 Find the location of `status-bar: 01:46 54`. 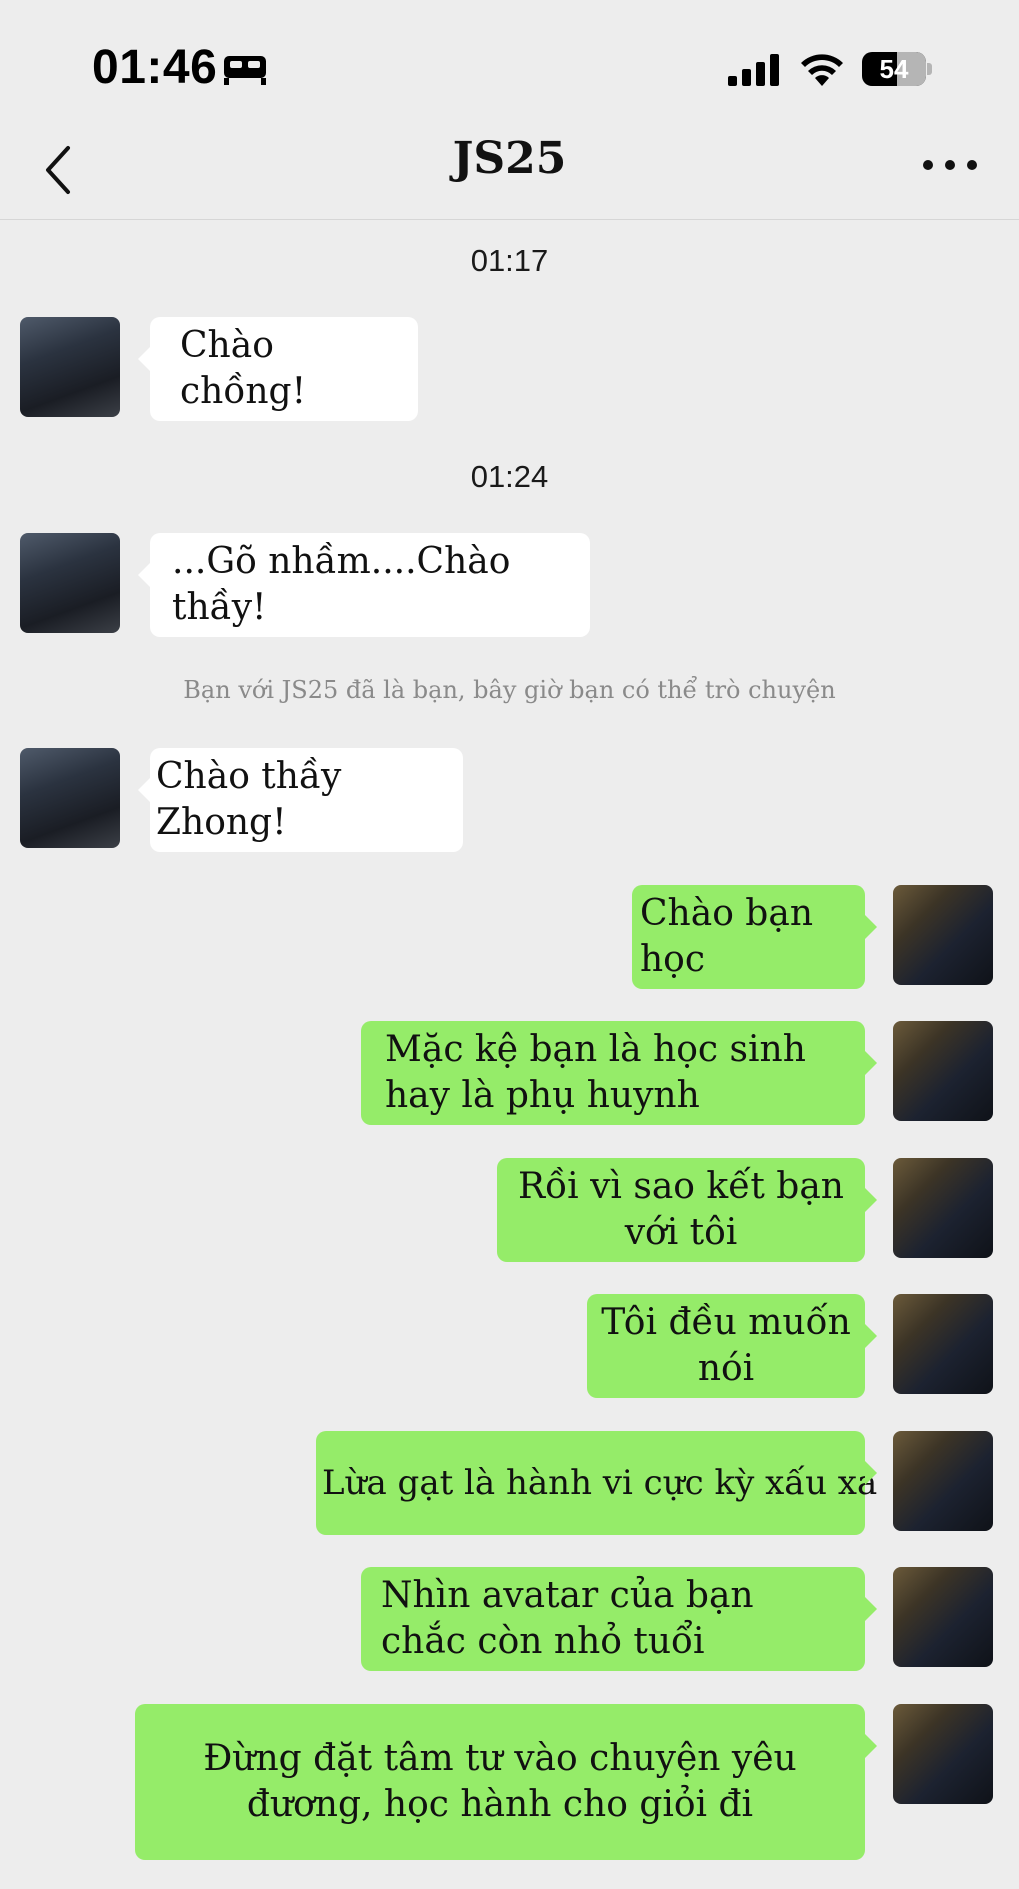

status-bar: 01:46 54 is located at coordinates (509, 65).